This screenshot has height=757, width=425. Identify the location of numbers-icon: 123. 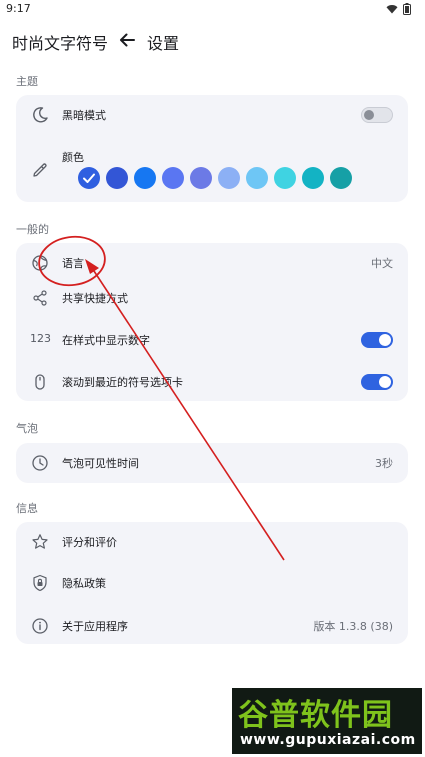
(40, 338).